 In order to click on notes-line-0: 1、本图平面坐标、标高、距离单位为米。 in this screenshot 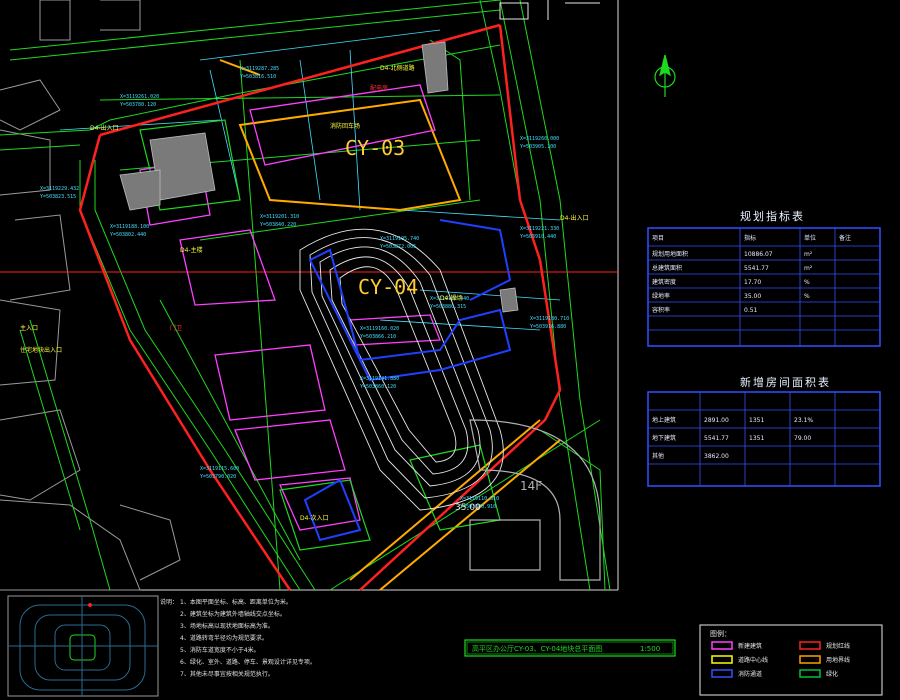, I will do `click(236, 602)`.